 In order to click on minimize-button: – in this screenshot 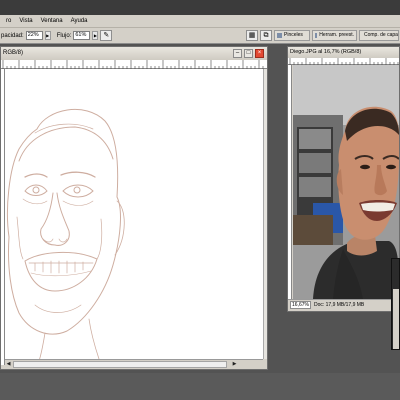, I will do `click(237, 53)`.